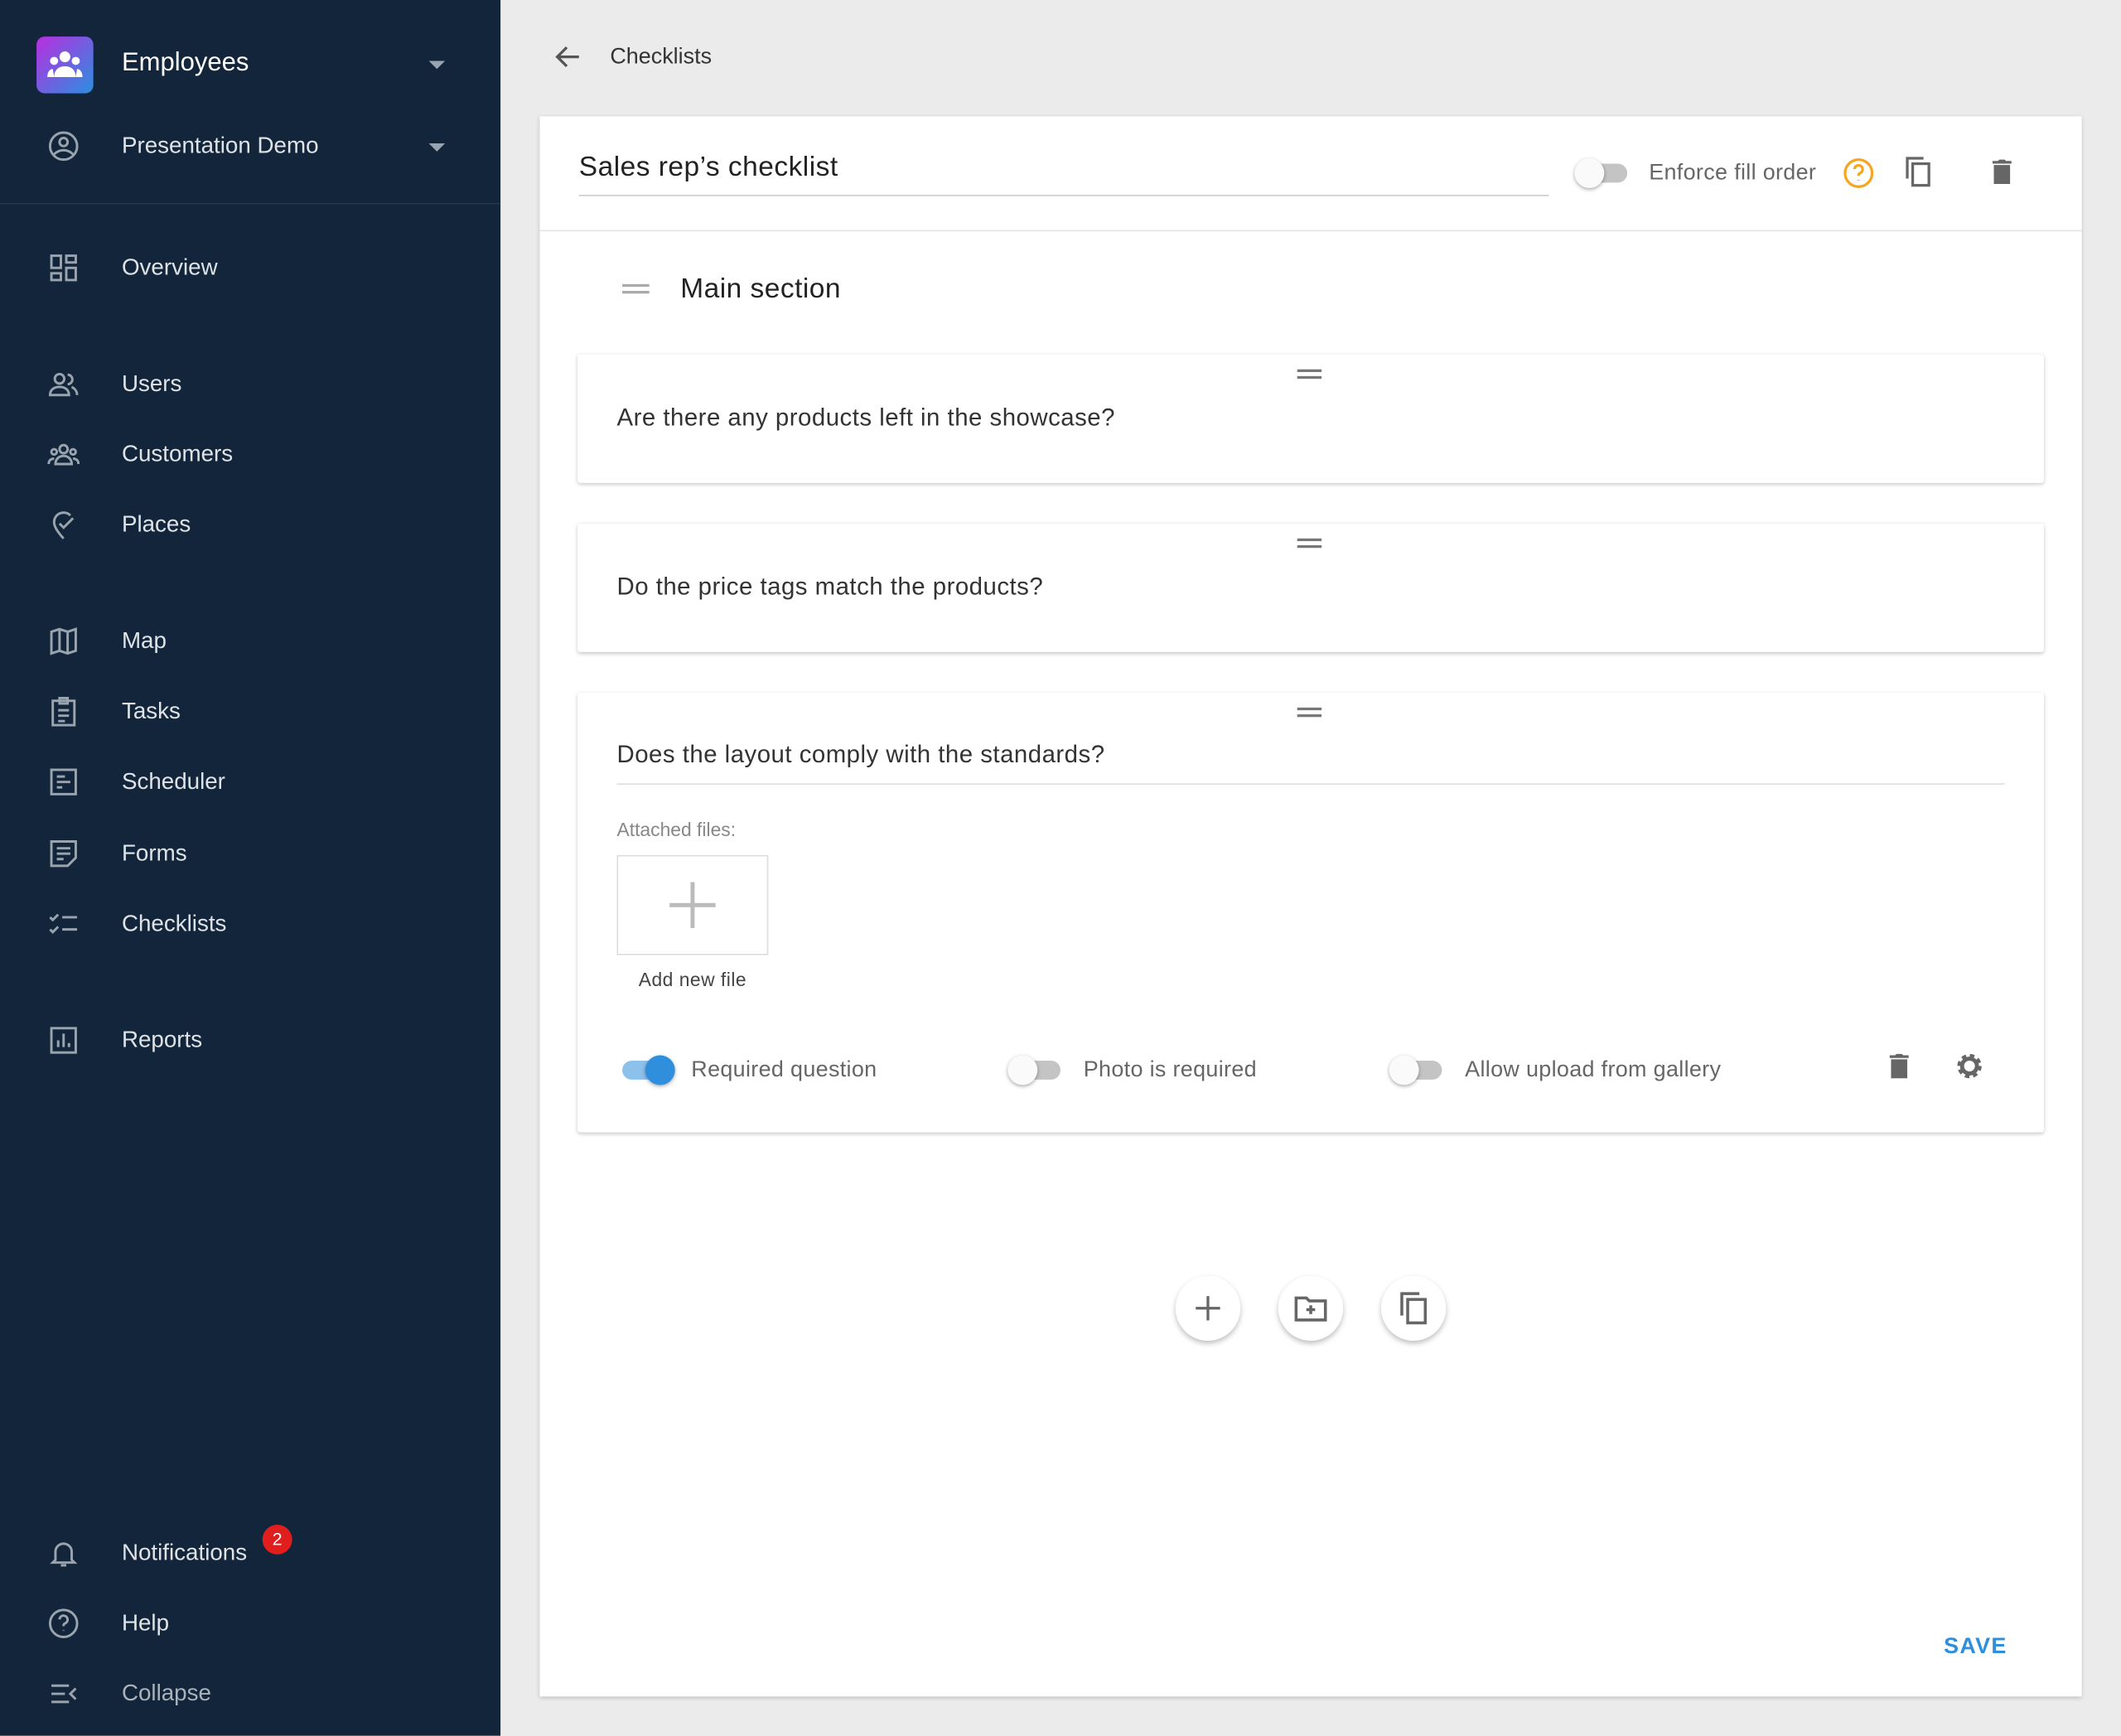 The image size is (2121, 1736). Describe the element at coordinates (646, 1070) in the screenshot. I see `required-question-toggle` at that location.